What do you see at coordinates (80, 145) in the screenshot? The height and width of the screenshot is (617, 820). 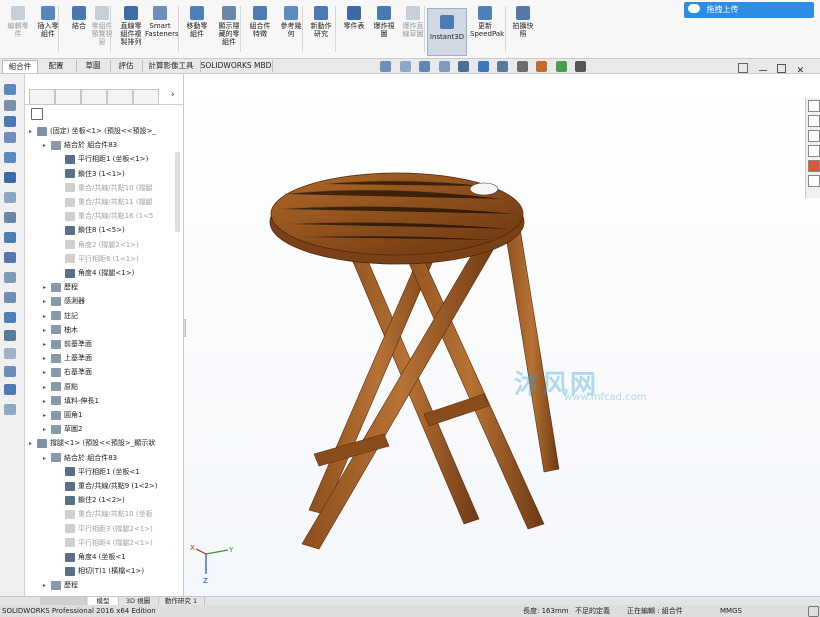 I see `tree-item: ▸ 結合於 組合件83` at bounding box center [80, 145].